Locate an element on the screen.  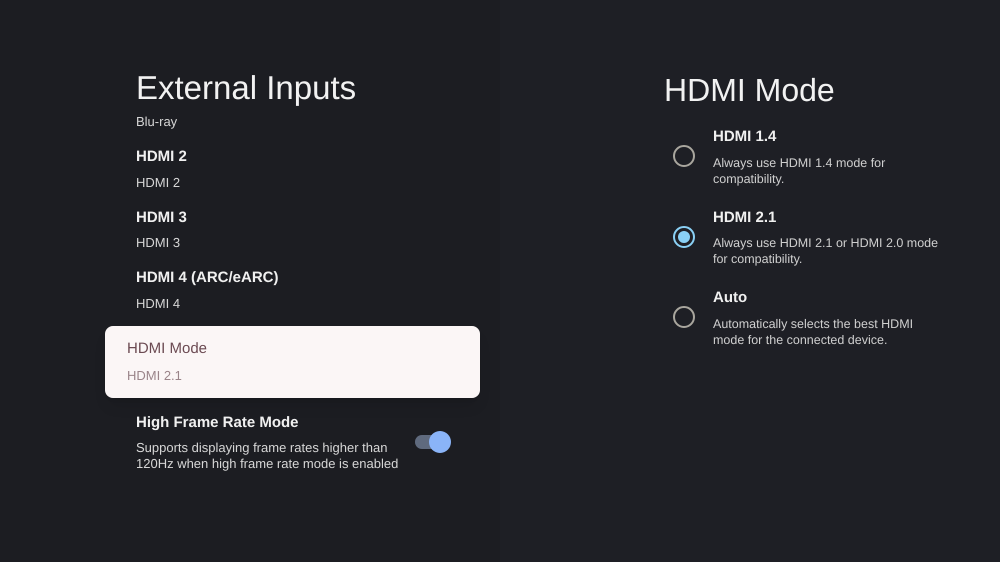
option-description: Automatically selects the best HDMI mode for the connected device. is located at coordinates (813, 332).